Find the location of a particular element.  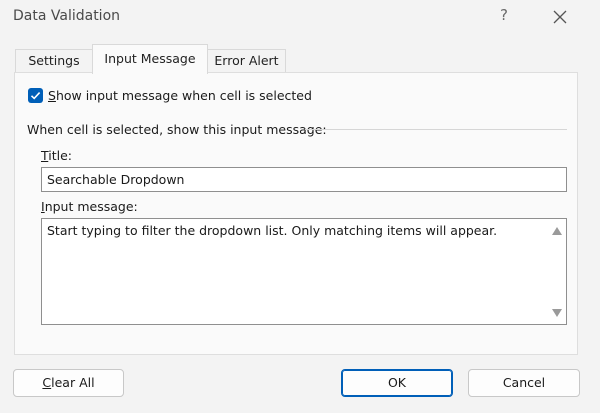

tab-input-message: Input Message is located at coordinates (150, 59).